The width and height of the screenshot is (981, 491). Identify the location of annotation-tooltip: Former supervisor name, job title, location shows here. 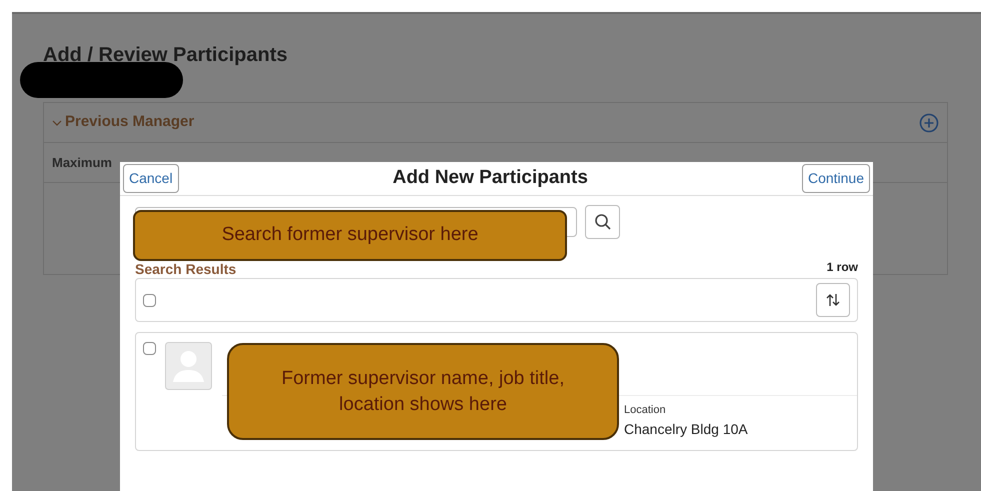
(423, 391).